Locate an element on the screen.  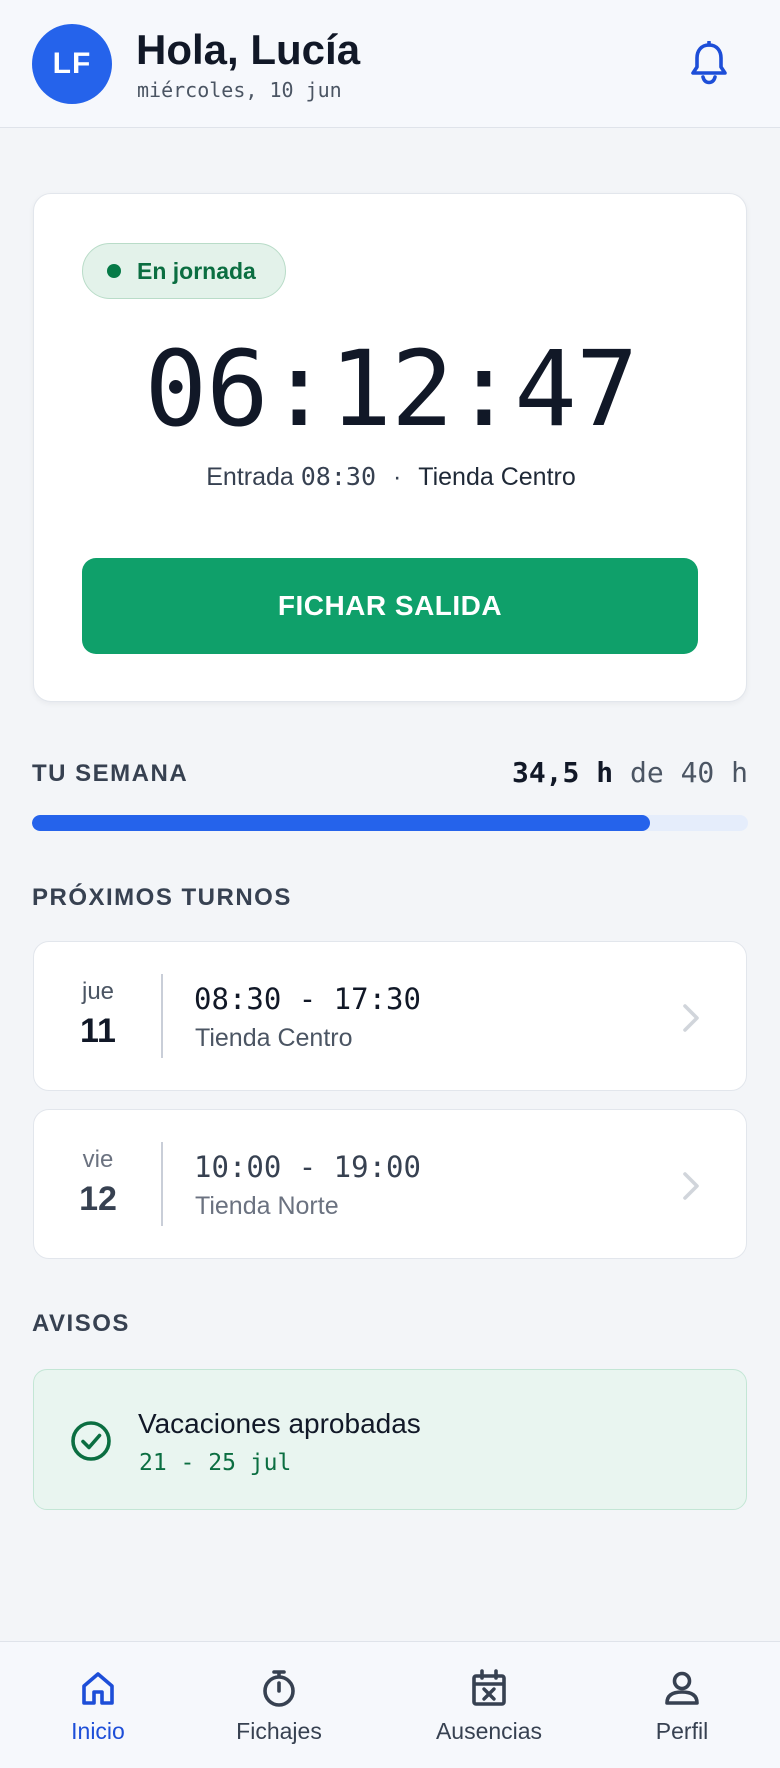
status-badge: En jornada is located at coordinates (184, 271).